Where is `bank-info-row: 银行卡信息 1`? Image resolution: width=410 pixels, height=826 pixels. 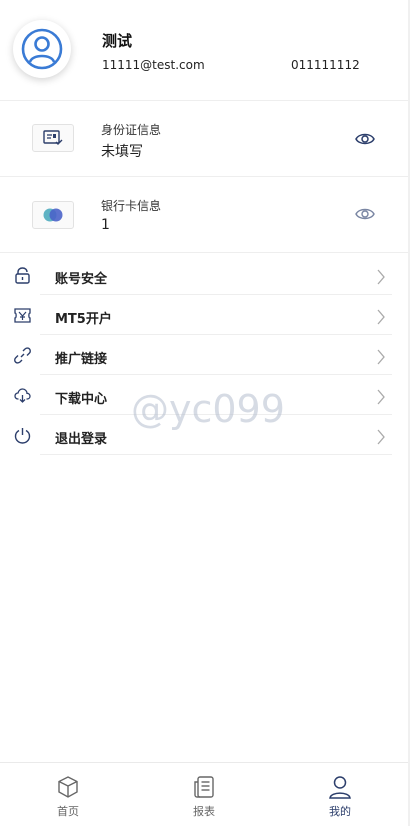
bank-info-row: 银行卡信息 1 is located at coordinates (204, 215).